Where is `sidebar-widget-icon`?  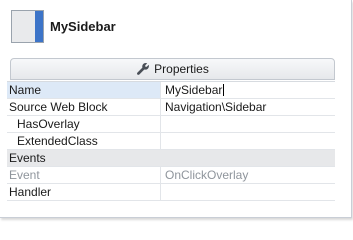
sidebar-widget-icon is located at coordinates (27, 26).